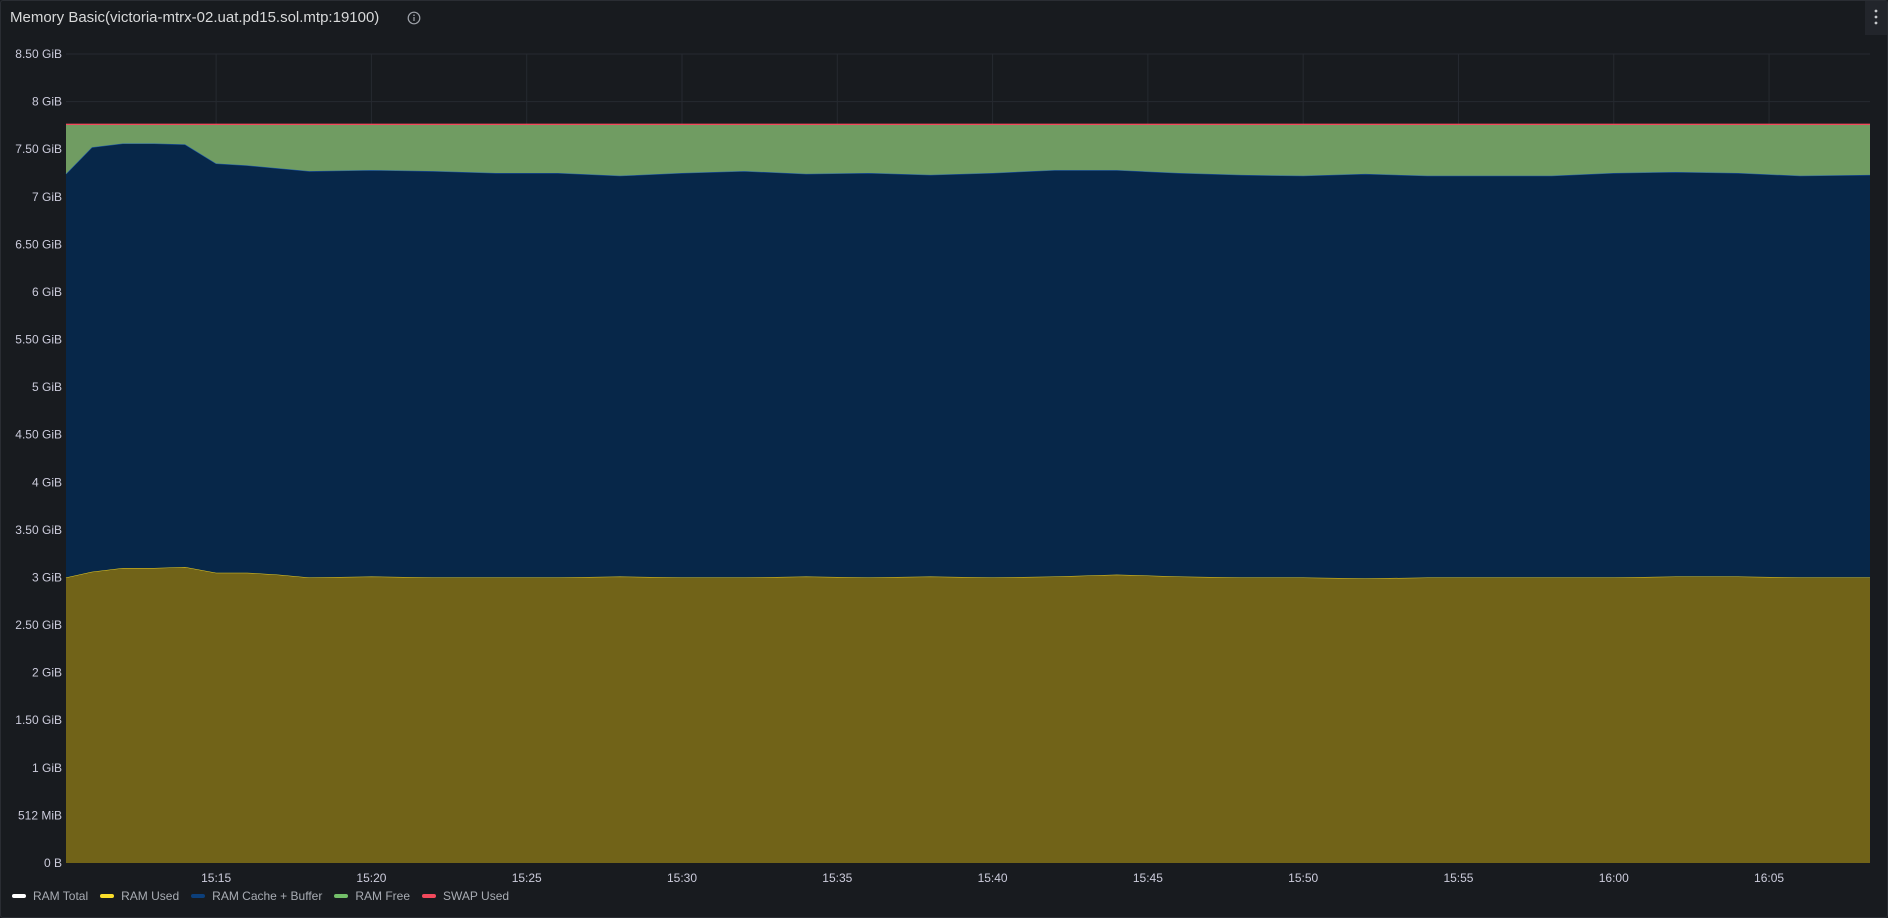  Describe the element at coordinates (476, 896) in the screenshot. I see `legend-label: SWAP Used` at that location.